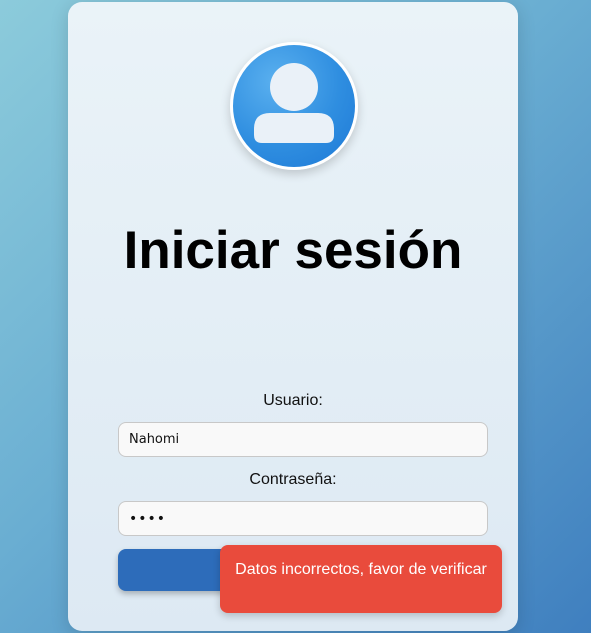  I want to click on error-message: Datos incorrectos, favor de verificar, so click(361, 579).